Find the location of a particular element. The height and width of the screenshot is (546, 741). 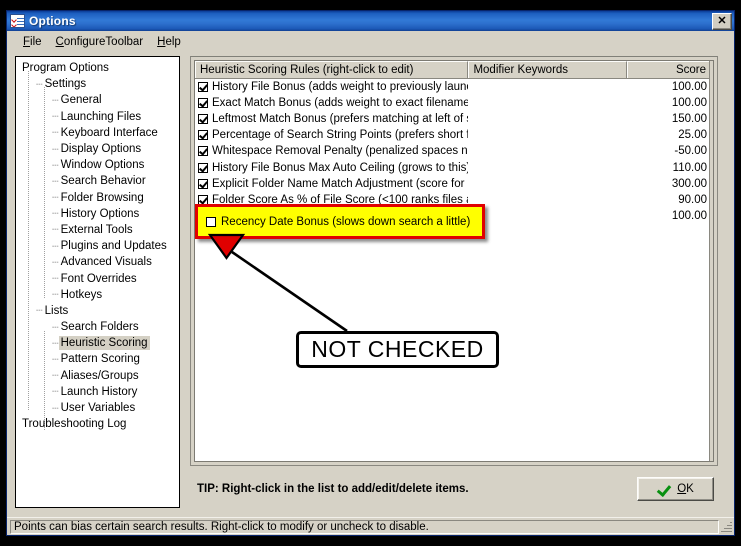

tree-item-label: Settings is located at coordinates (65, 84).